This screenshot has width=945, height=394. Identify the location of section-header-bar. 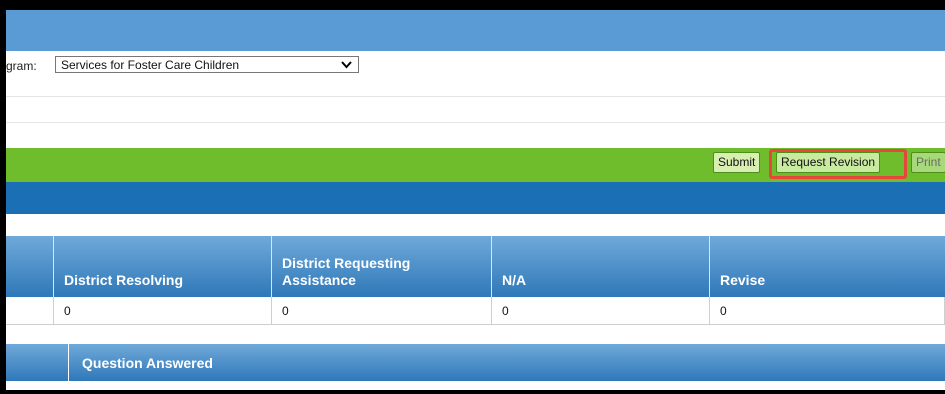
(475, 198).